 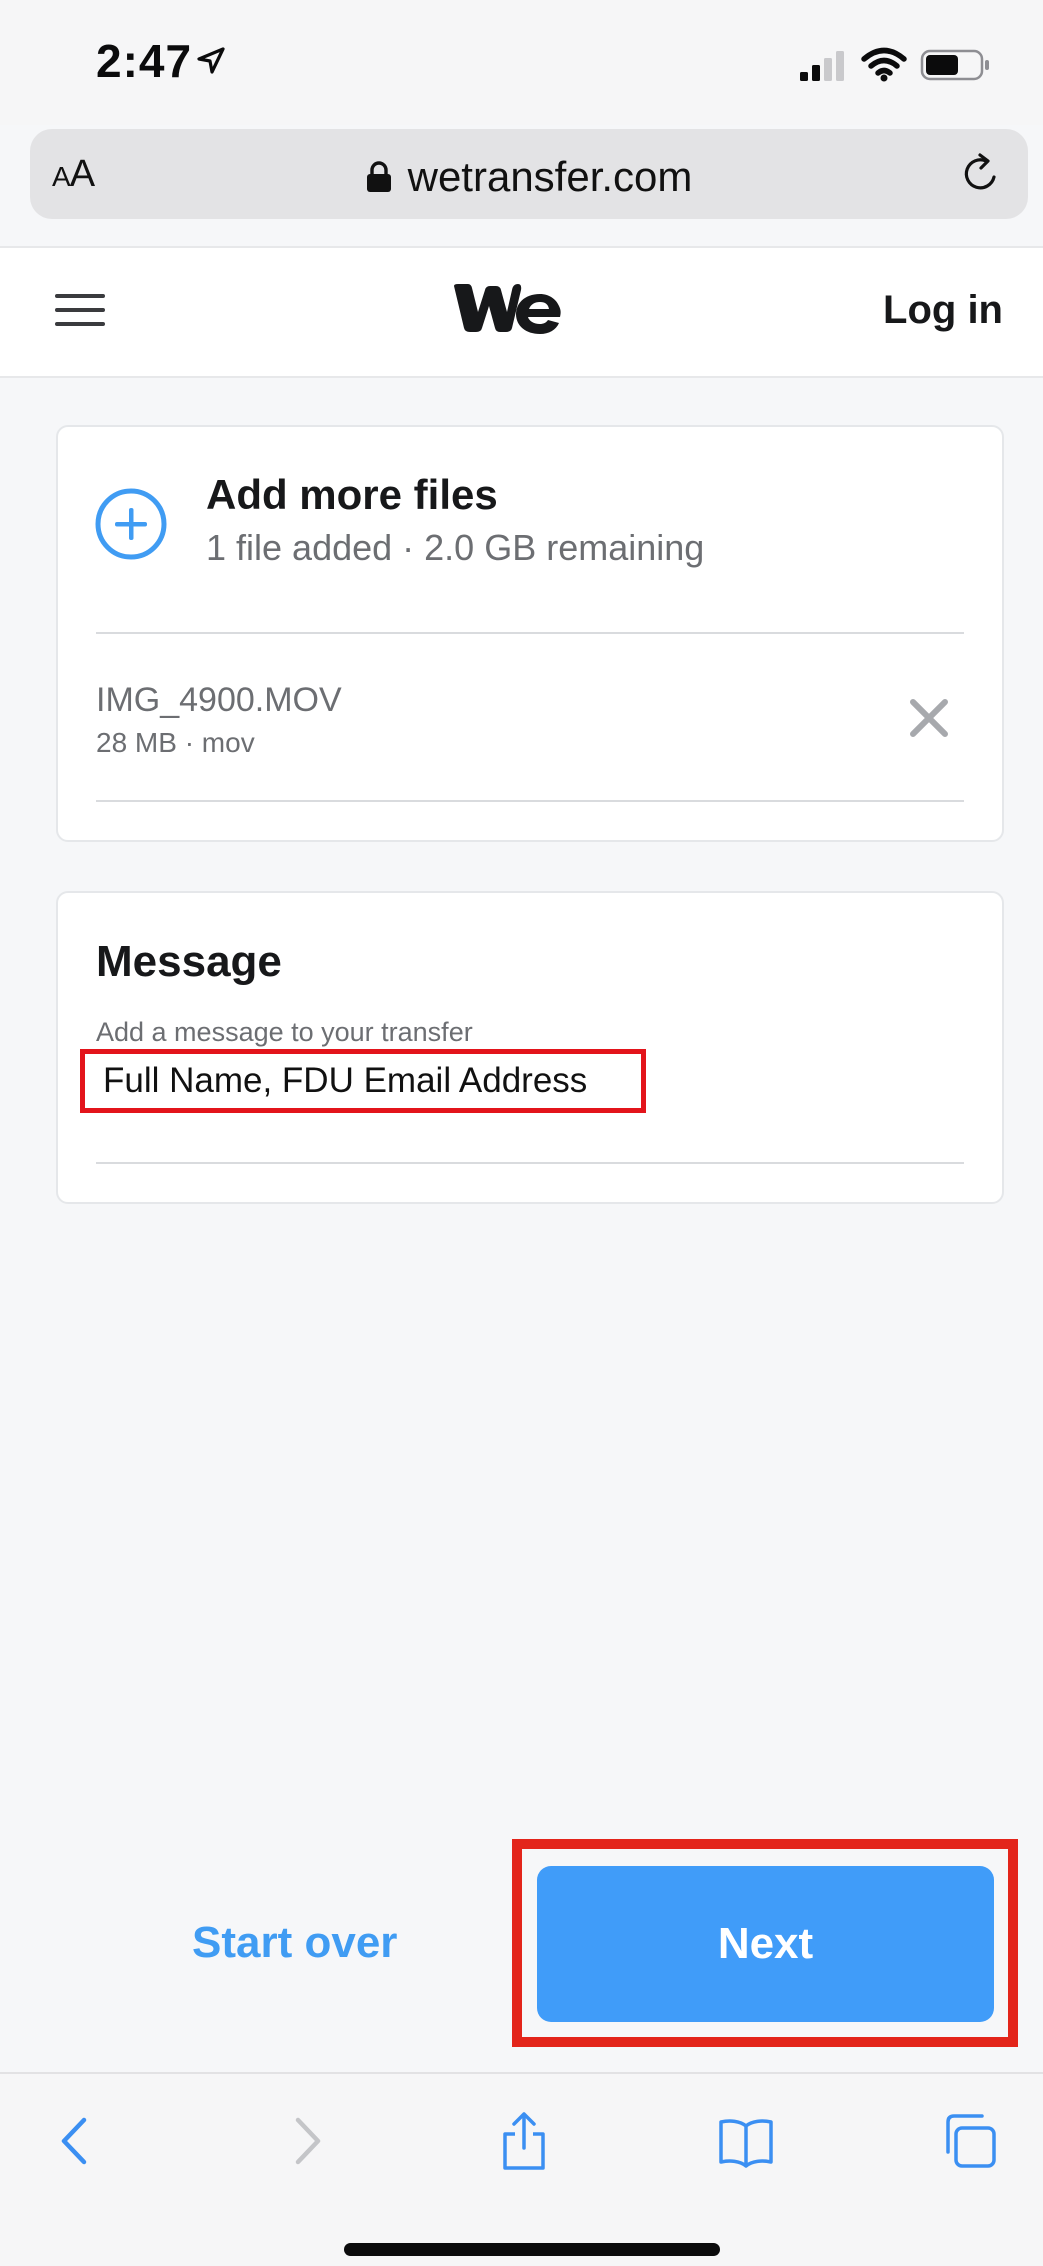 What do you see at coordinates (455, 547) in the screenshot?
I see `files-summary: 1 file added · 2.0 GB remaining` at bounding box center [455, 547].